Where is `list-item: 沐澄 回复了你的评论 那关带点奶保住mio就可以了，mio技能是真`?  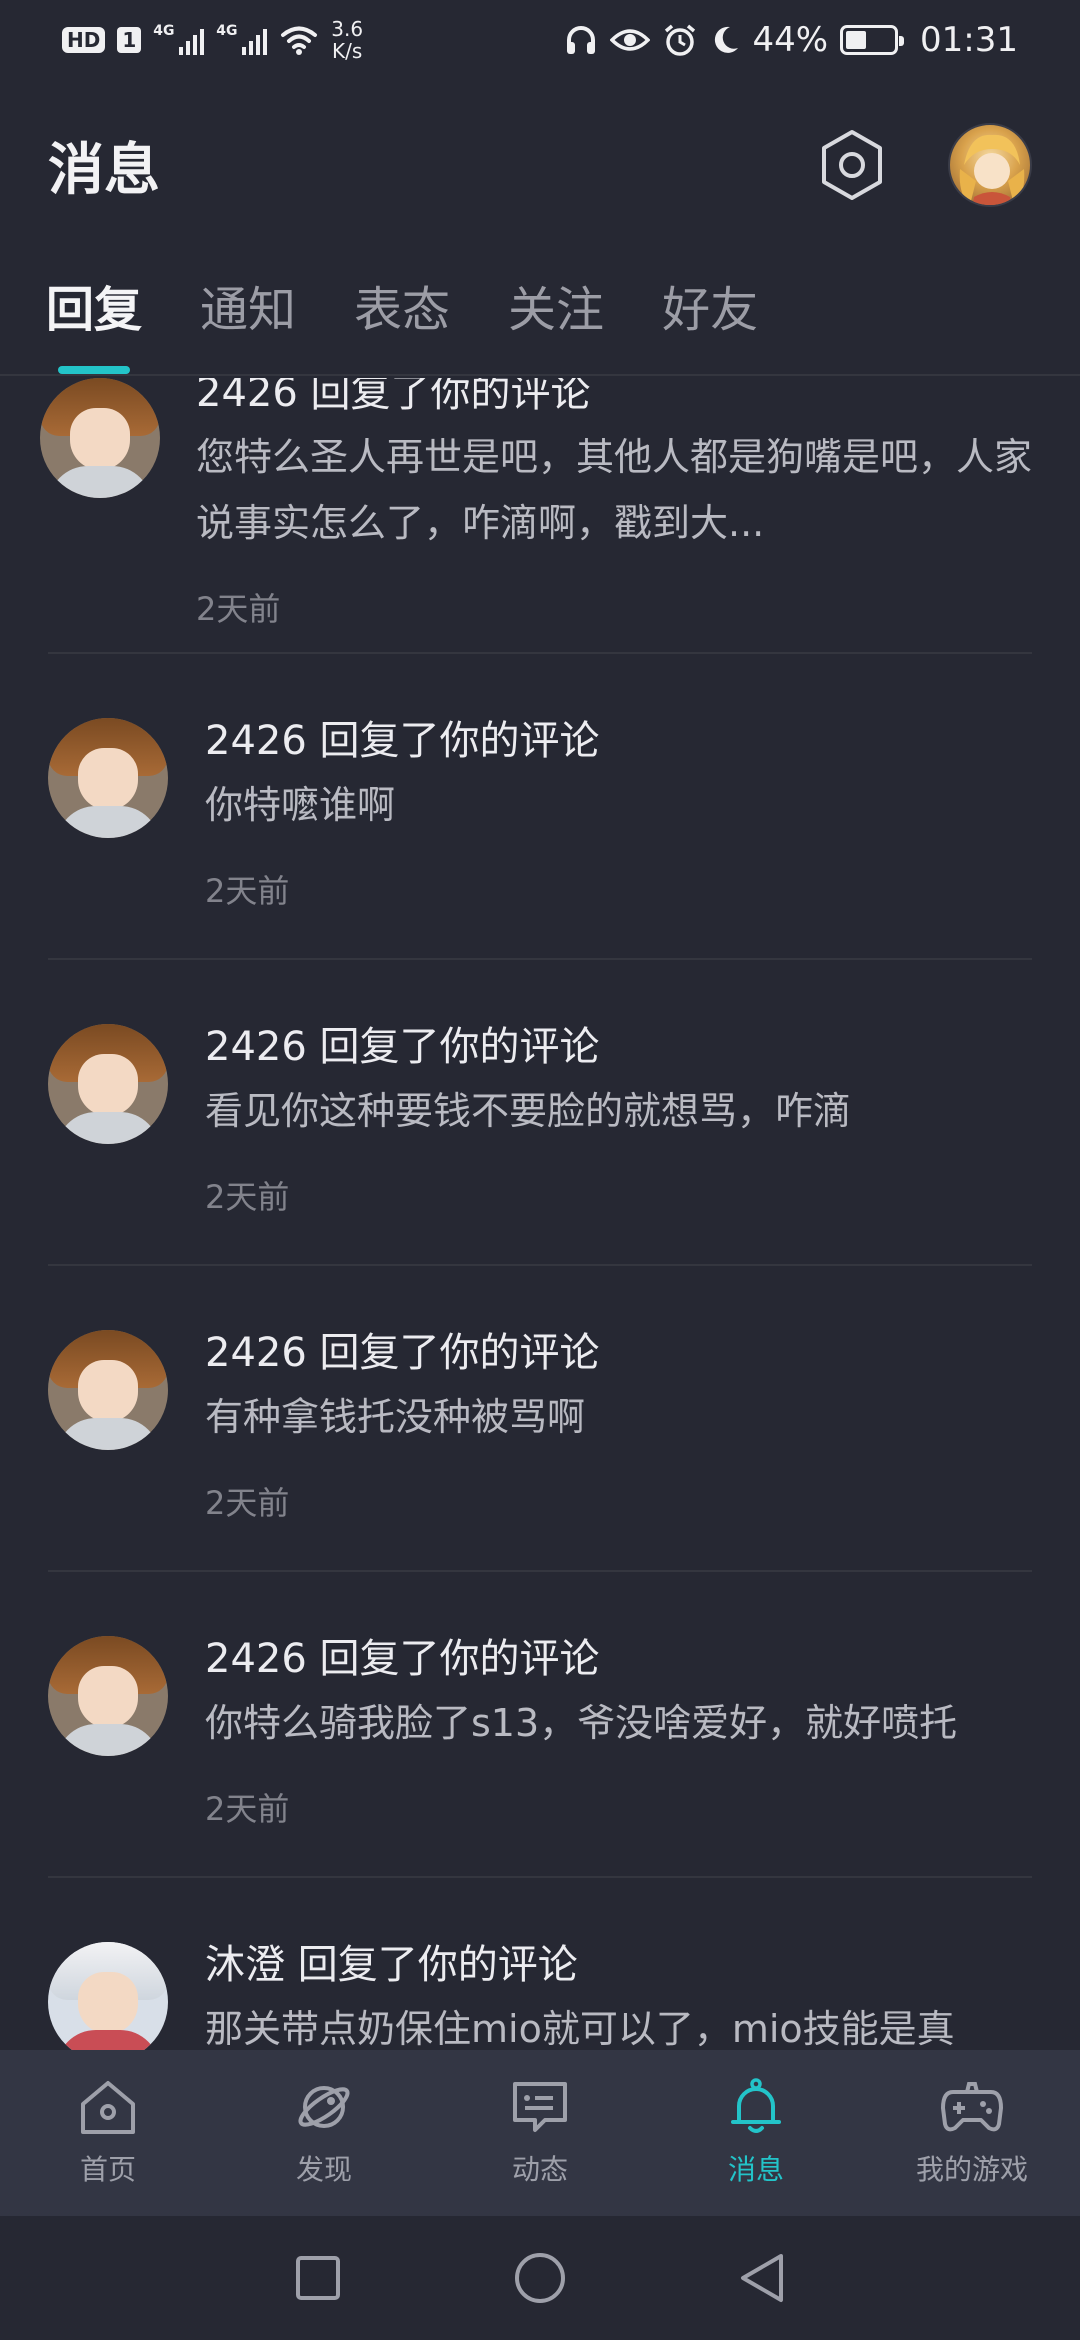 list-item: 沐澄 回复了你的评论 那关带点奶保住mio就可以了，mio技能是真 is located at coordinates (540, 1964).